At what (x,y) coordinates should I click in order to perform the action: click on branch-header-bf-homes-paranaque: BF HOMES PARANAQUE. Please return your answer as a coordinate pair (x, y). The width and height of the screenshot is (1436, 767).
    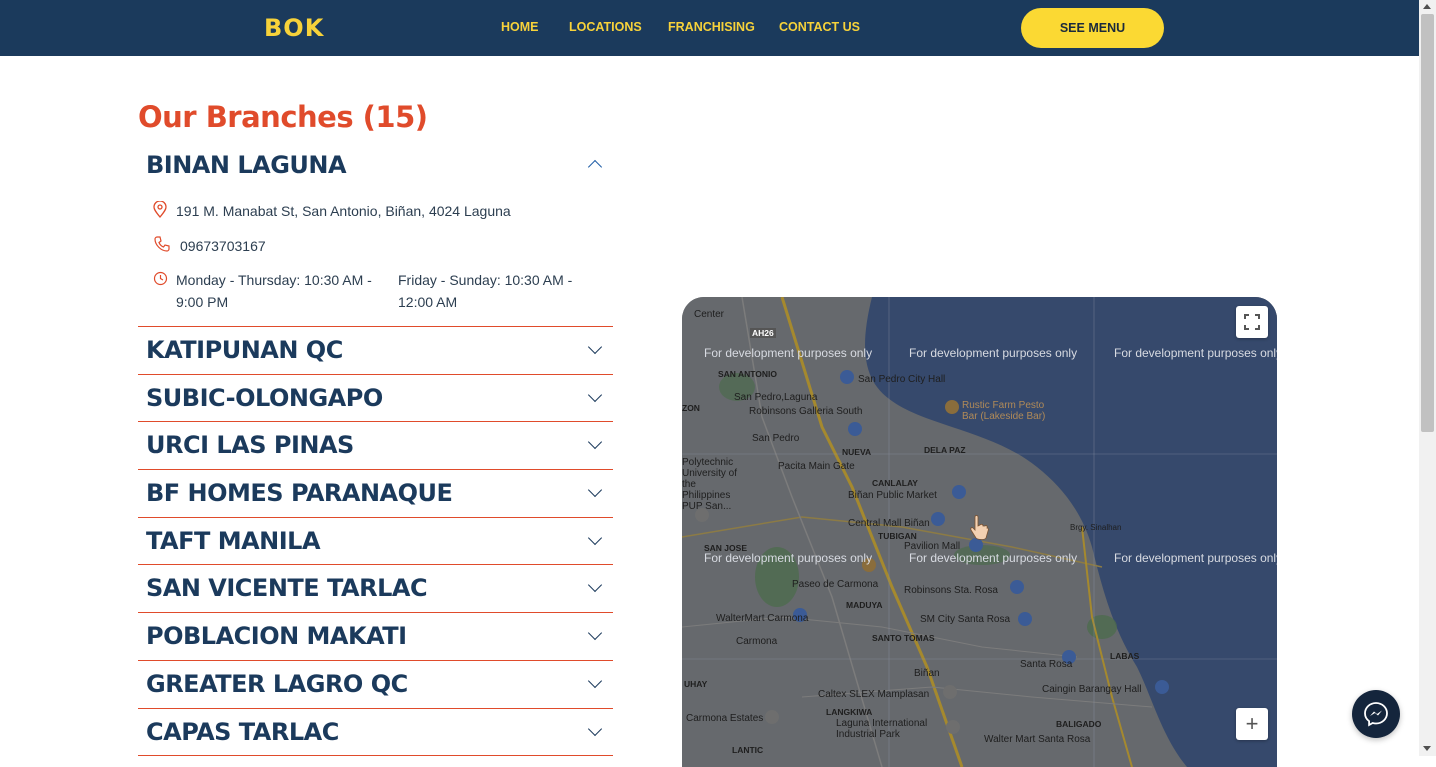
    Looking at the image, I should click on (375, 493).